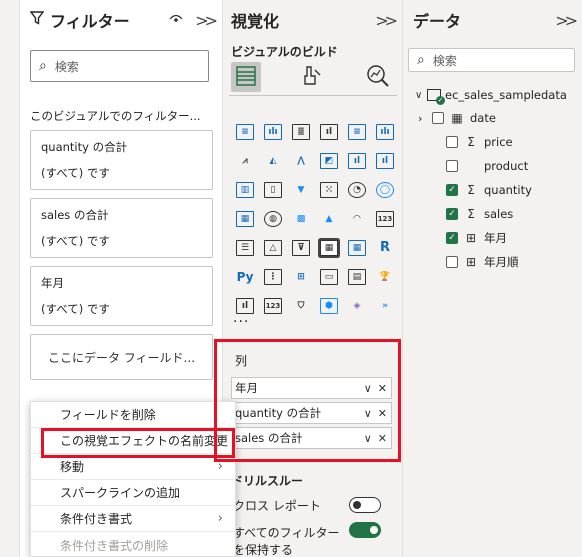  Describe the element at coordinates (52, 283) in the screenshot. I see `filter-card-title: 年月` at that location.